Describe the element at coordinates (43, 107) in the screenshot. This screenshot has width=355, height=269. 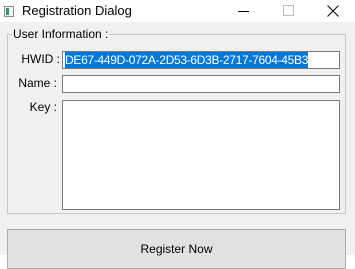
I see `key-label: Key :` at that location.